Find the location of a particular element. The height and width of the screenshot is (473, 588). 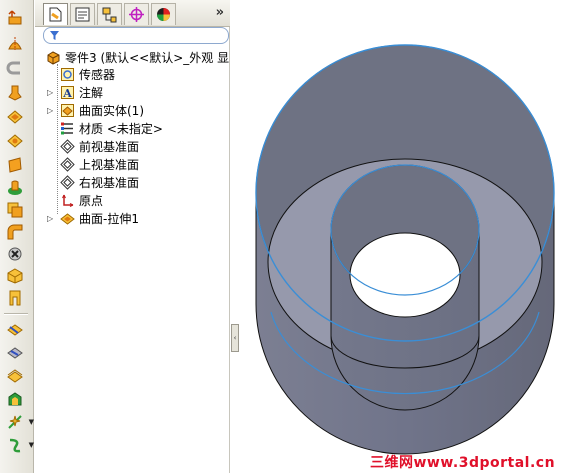

panel-expand-button: » is located at coordinates (220, 12).